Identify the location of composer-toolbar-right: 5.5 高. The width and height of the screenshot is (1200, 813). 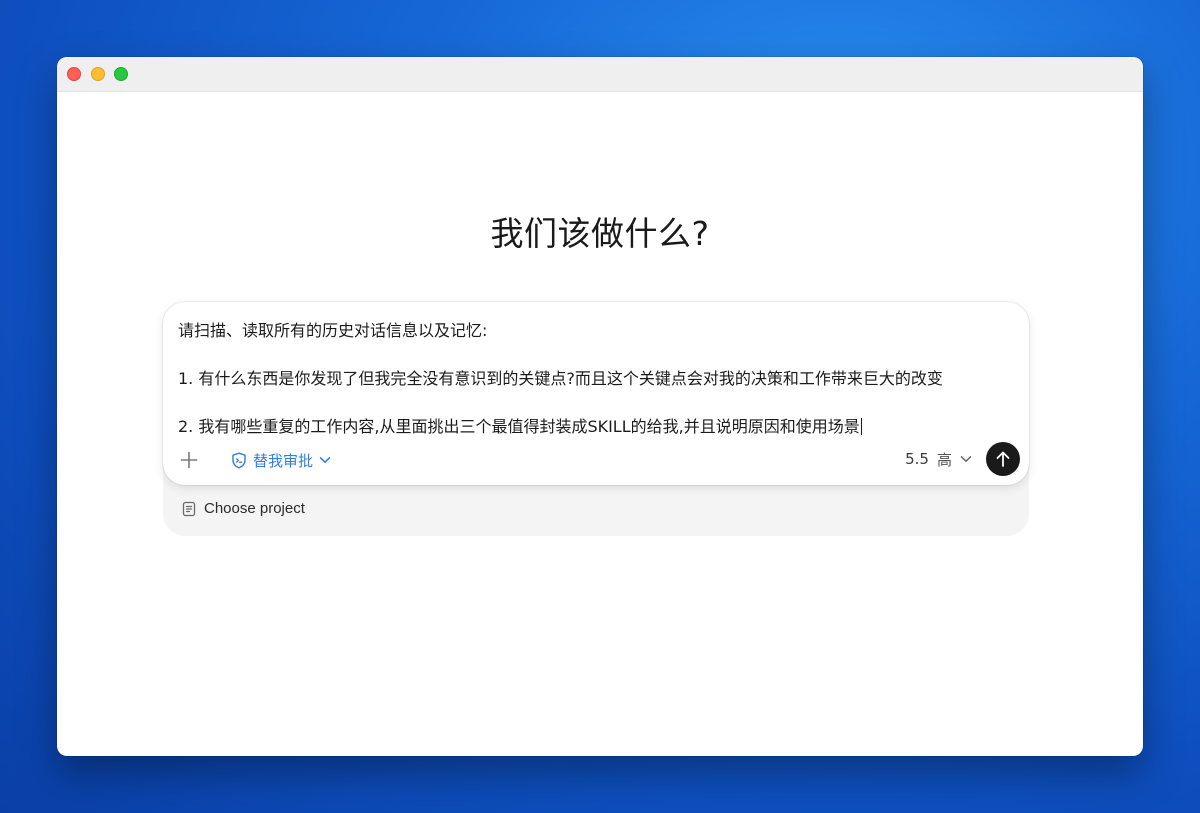
(962, 459).